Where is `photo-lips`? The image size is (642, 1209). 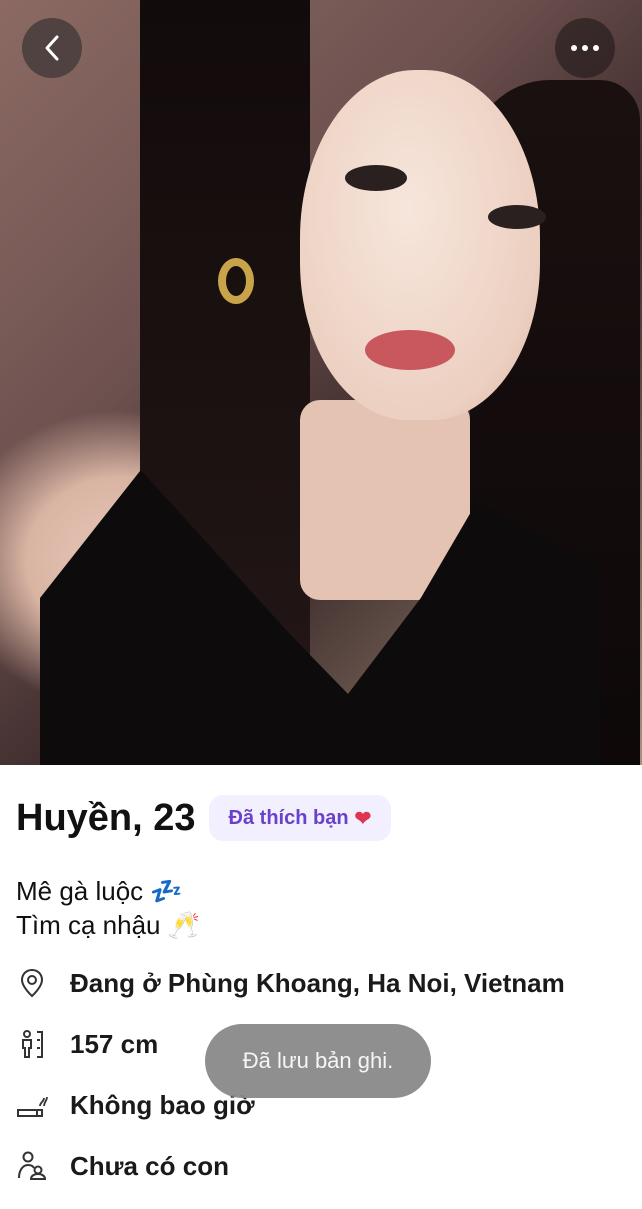 photo-lips is located at coordinates (410, 350).